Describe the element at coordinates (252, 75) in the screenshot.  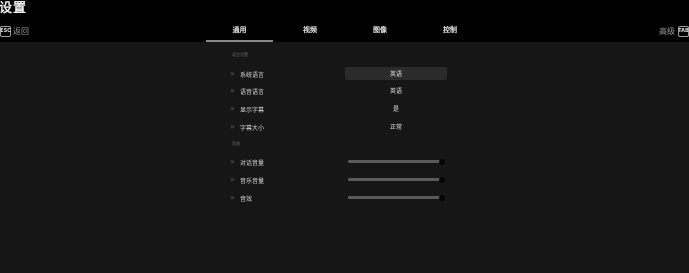
I see `setting-label: 系统语言` at that location.